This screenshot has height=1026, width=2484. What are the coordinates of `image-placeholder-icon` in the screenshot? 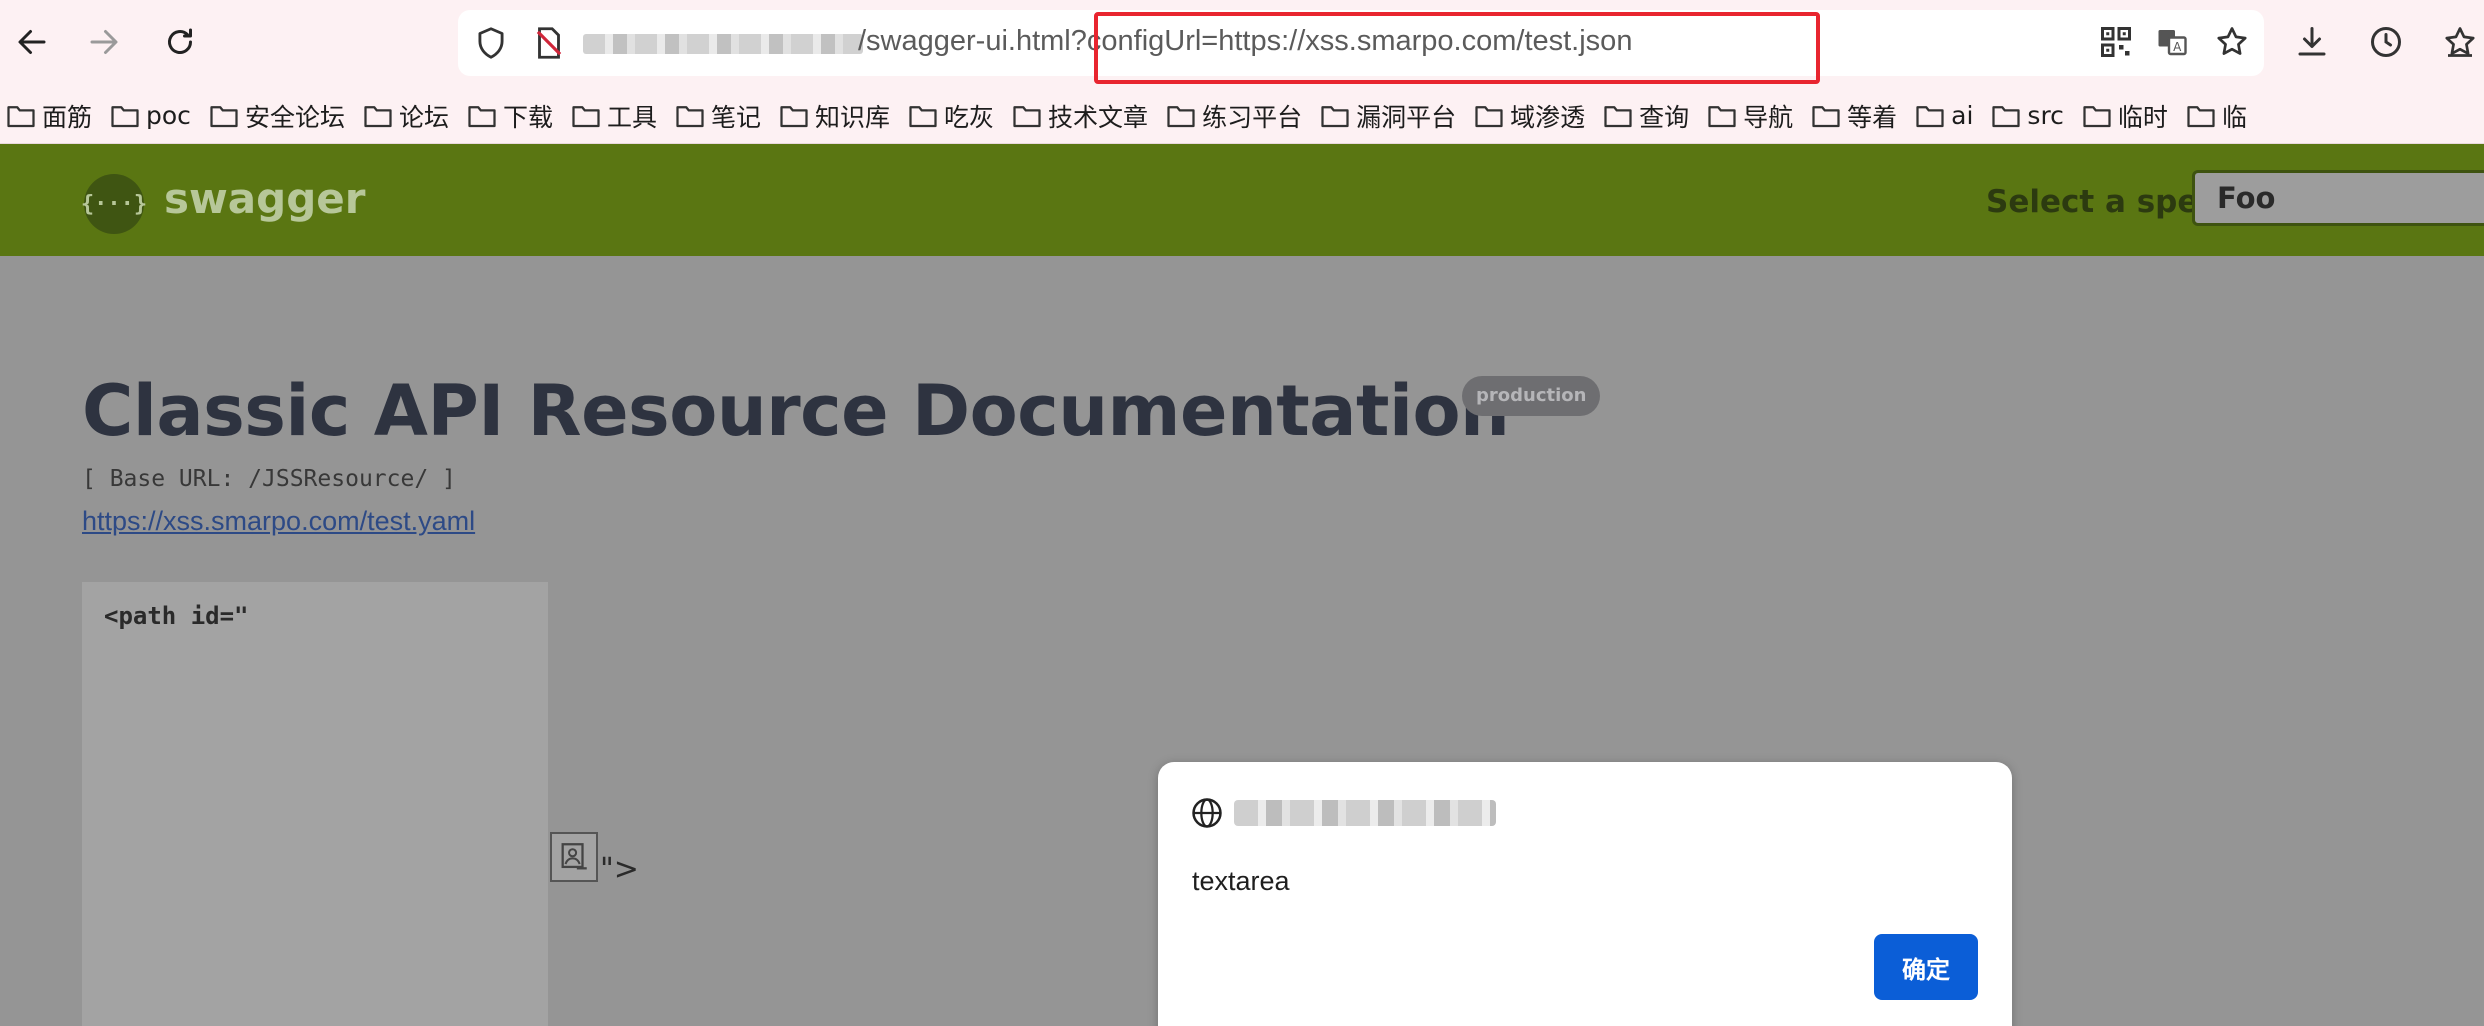 It's located at (574, 856).